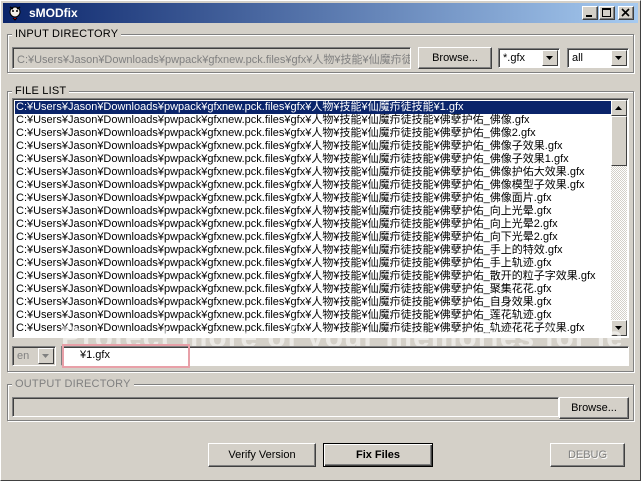 The width and height of the screenshot is (641, 481). Describe the element at coordinates (262, 455) in the screenshot. I see `verify-version-button: Verify Version` at that location.